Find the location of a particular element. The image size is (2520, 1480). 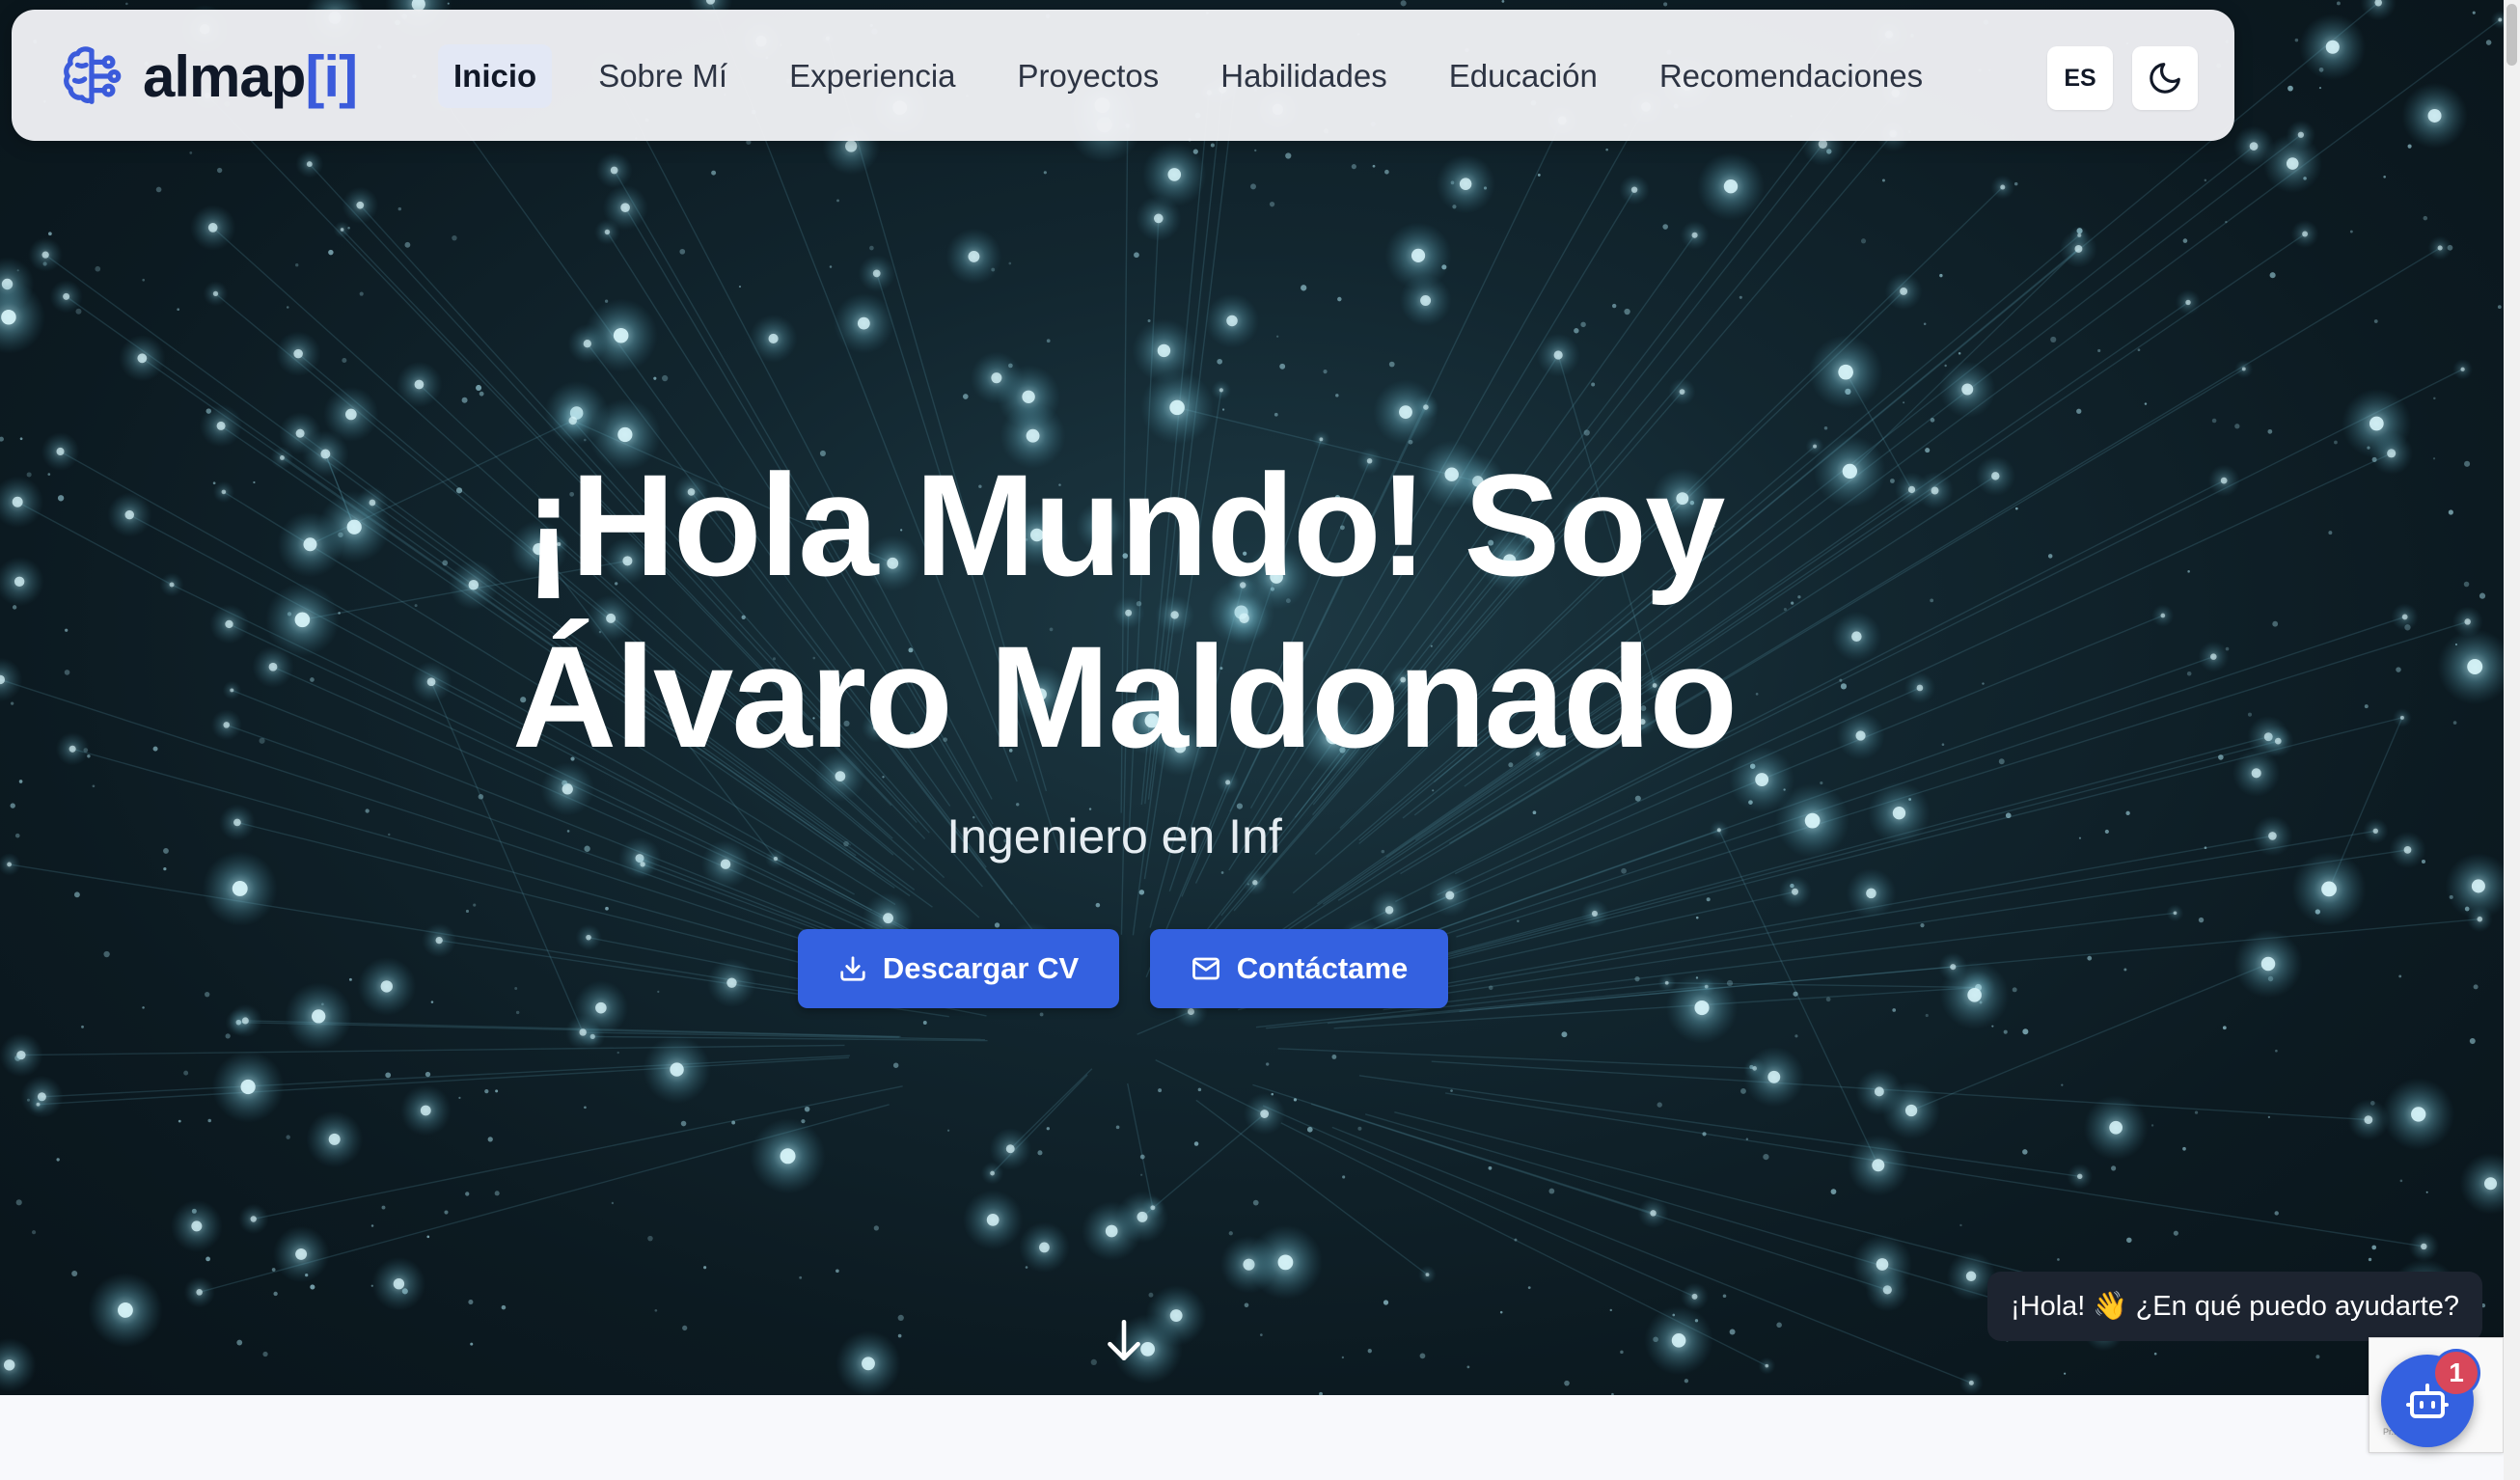

chat-greeting-bubble: ¡Hola! 👋 ¿En qué puedo ayudarte? is located at coordinates (2235, 1312).